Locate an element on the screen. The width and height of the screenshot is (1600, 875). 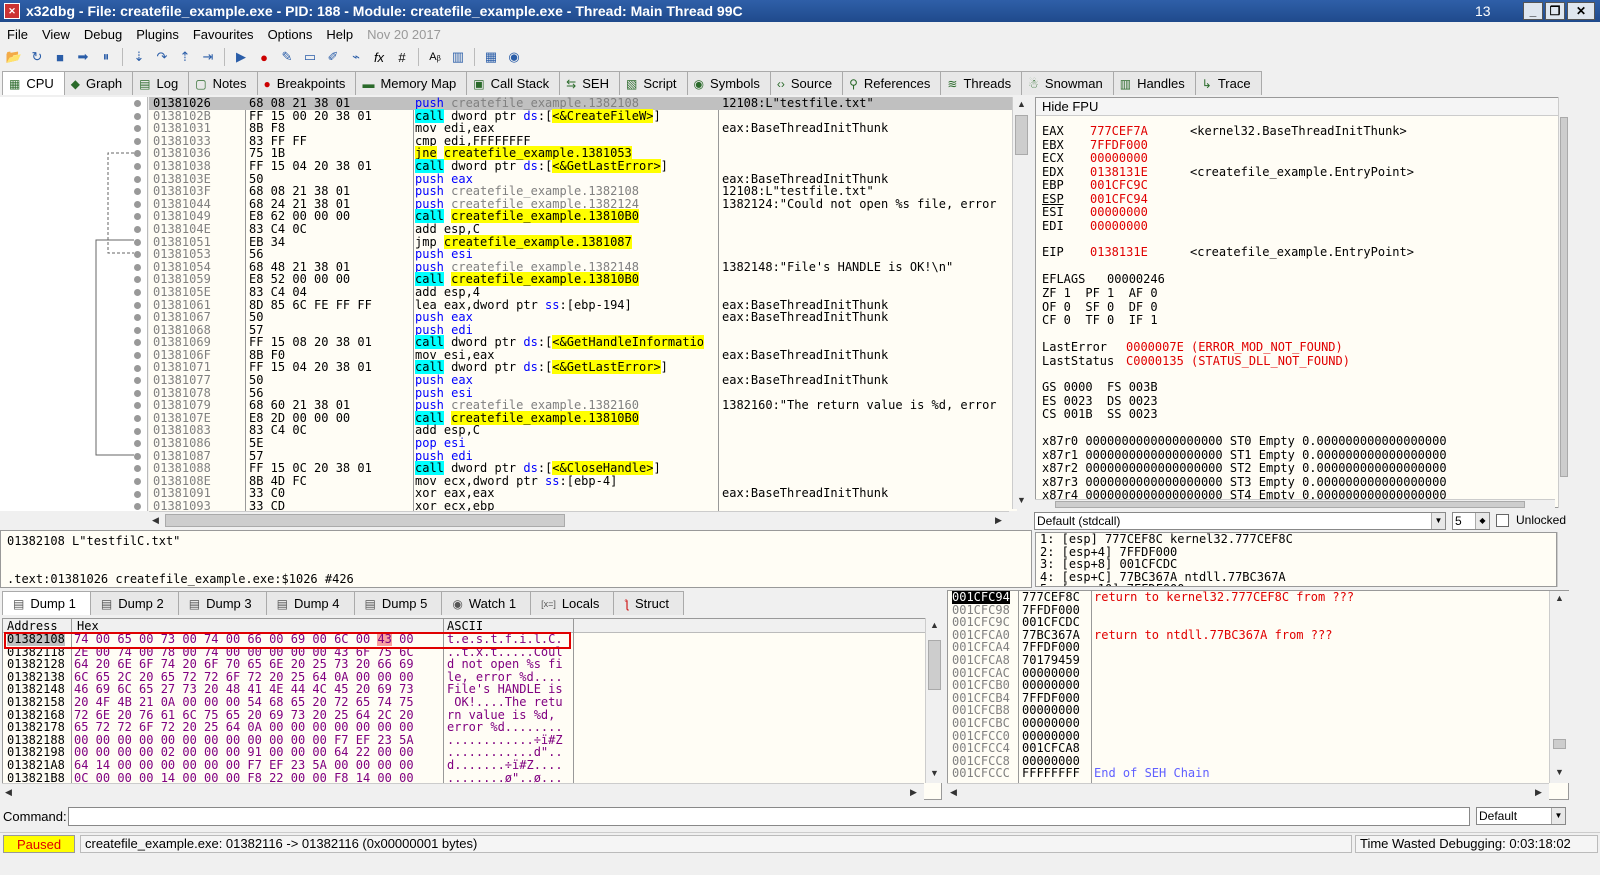
stack-row: 001CFCB0 00000000 is located at coordinates (1258, 685).